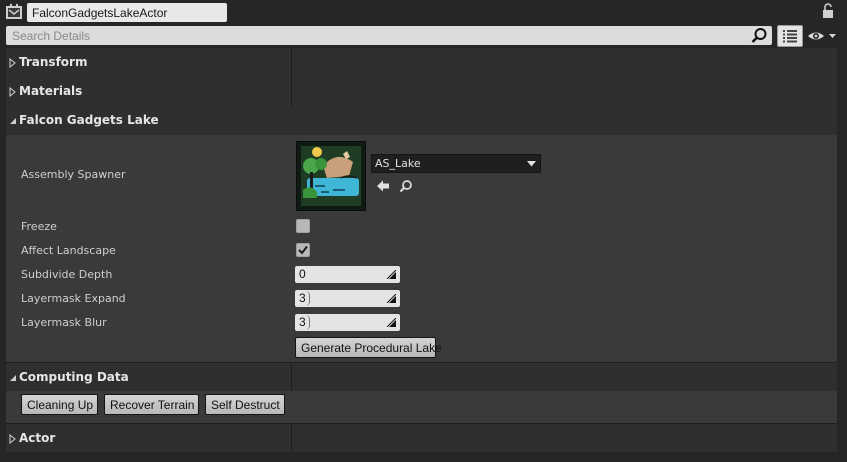  What do you see at coordinates (828, 11) in the screenshot?
I see `lock-icon` at bounding box center [828, 11].